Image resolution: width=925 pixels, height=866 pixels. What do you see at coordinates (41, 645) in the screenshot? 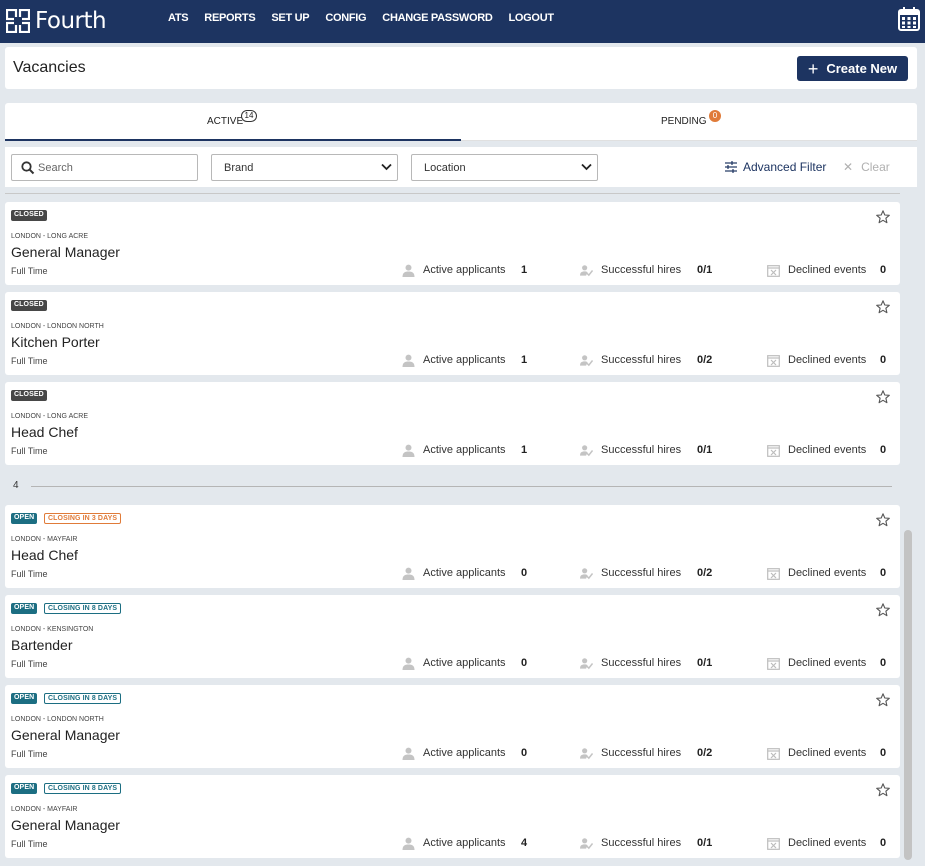
I see `vacancy-title: Bartender` at bounding box center [41, 645].